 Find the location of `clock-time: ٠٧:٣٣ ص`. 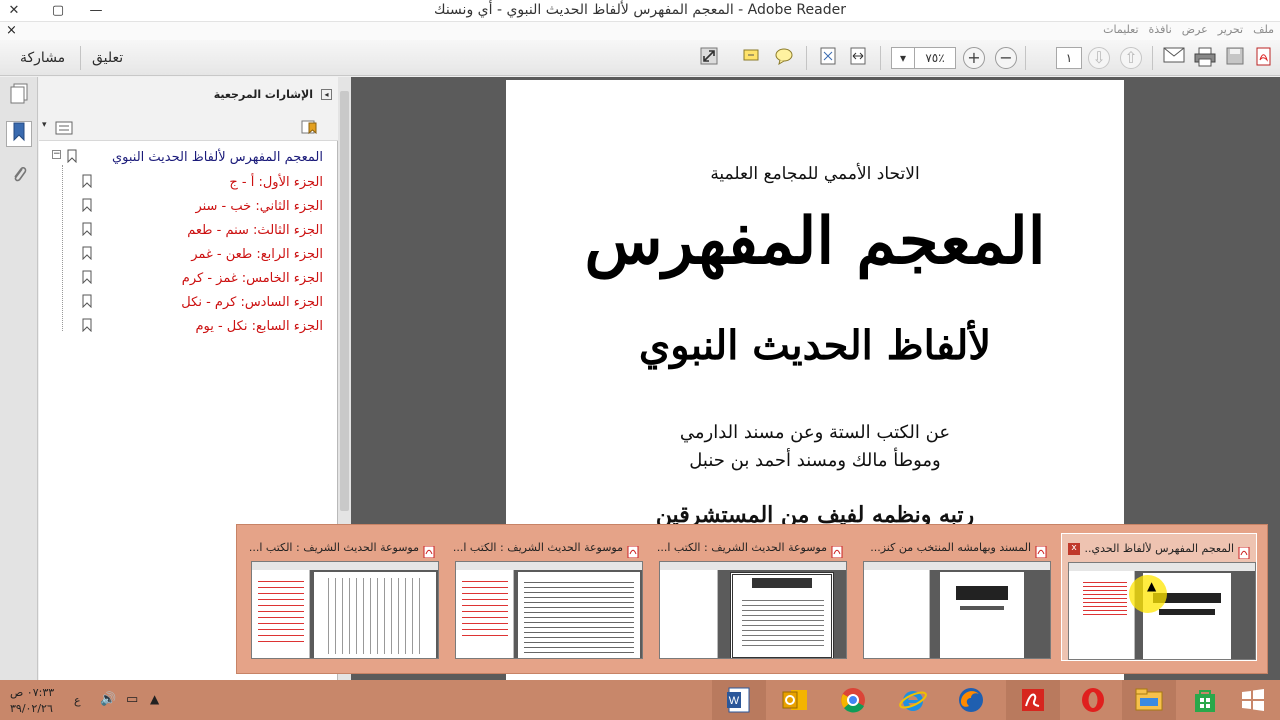

clock-time: ٠٧:٣٣ ص is located at coordinates (32, 692).